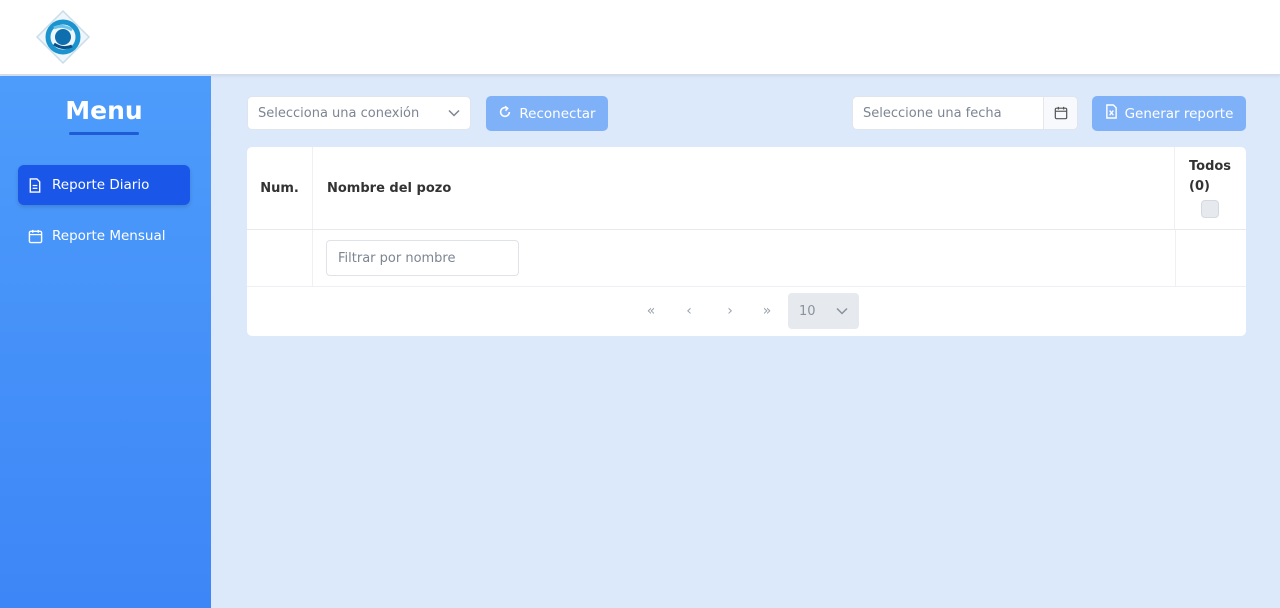 The image size is (1280, 608). I want to click on sidebar-item-reporte-diario: Reporte Diario, so click(104, 185).